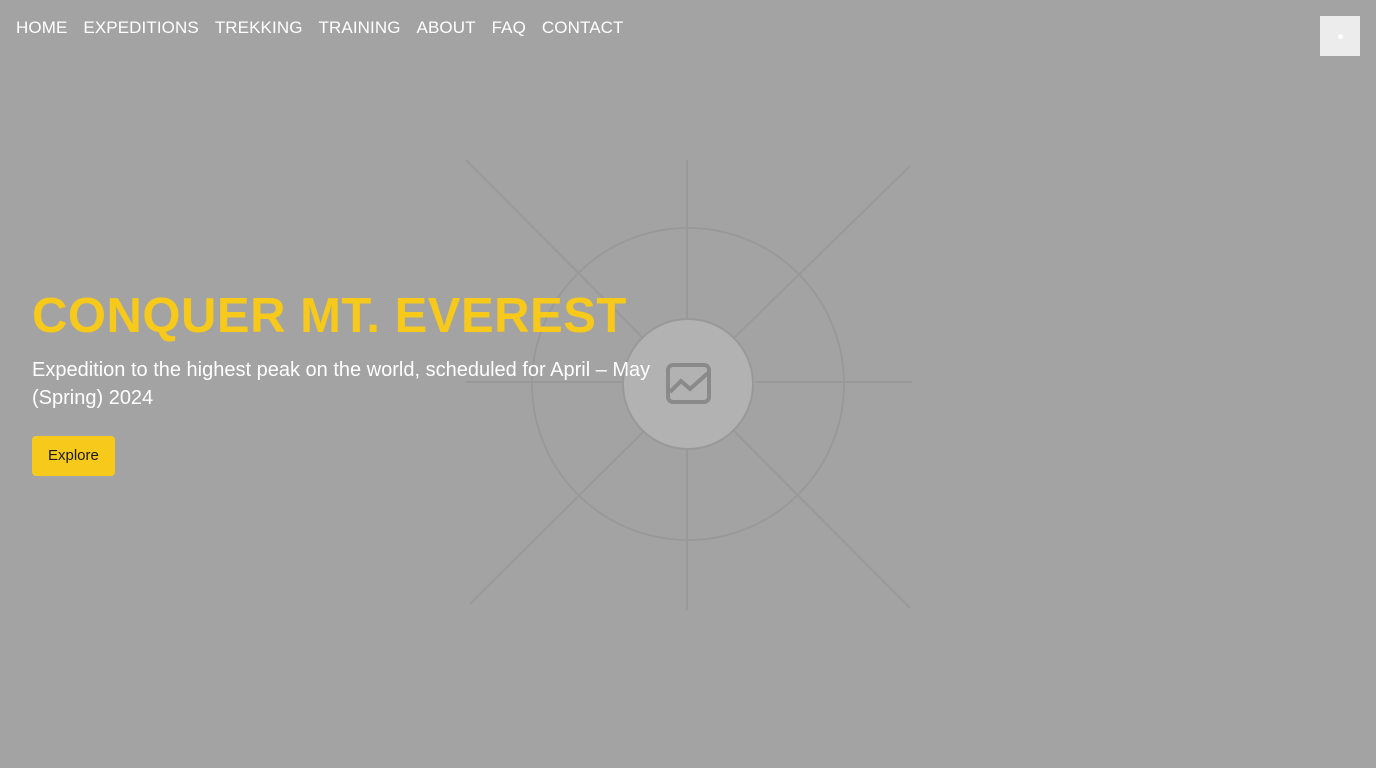 Image resolution: width=1376 pixels, height=768 pixels. Describe the element at coordinates (446, 28) in the screenshot. I see `nav-item-about: ABOUT` at that location.